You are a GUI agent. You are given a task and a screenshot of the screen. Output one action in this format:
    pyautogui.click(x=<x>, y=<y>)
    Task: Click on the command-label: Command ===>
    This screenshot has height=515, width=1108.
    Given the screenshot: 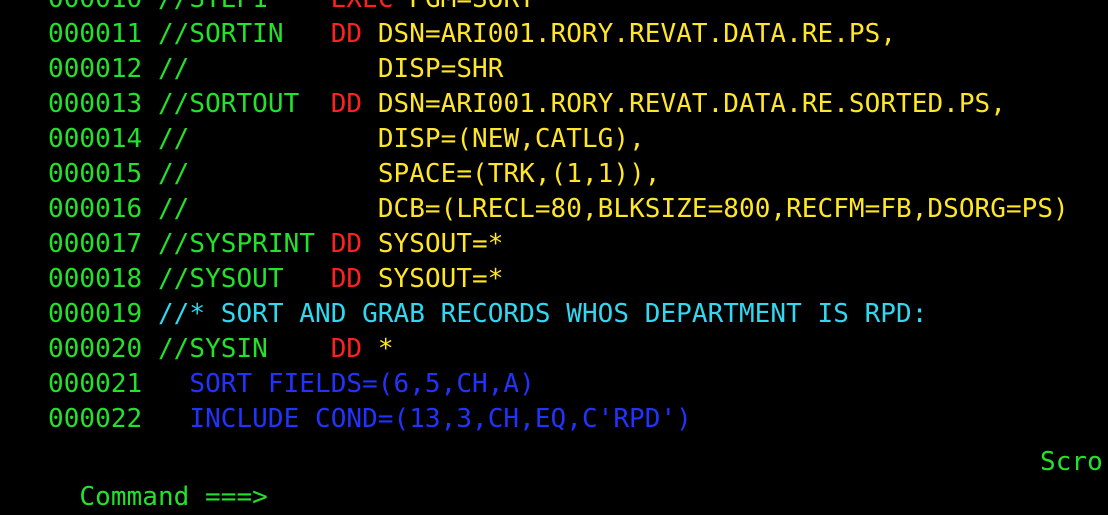 What is the action you would take?
    pyautogui.click(x=173, y=497)
    